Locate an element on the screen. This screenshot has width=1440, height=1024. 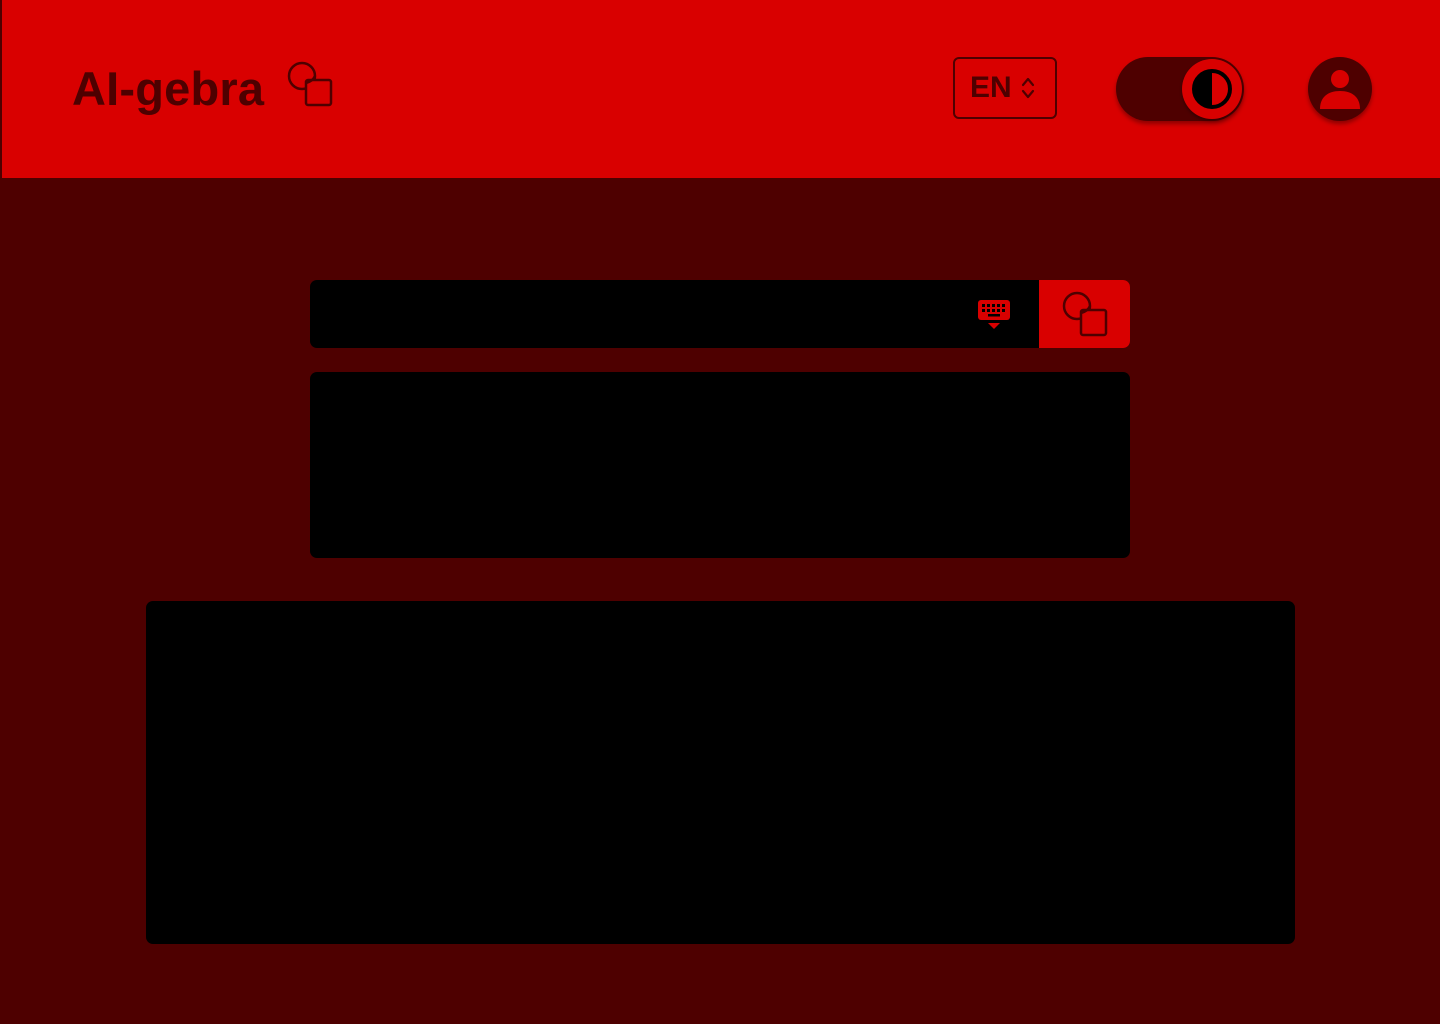
language-select: EN is located at coordinates (1005, 88).